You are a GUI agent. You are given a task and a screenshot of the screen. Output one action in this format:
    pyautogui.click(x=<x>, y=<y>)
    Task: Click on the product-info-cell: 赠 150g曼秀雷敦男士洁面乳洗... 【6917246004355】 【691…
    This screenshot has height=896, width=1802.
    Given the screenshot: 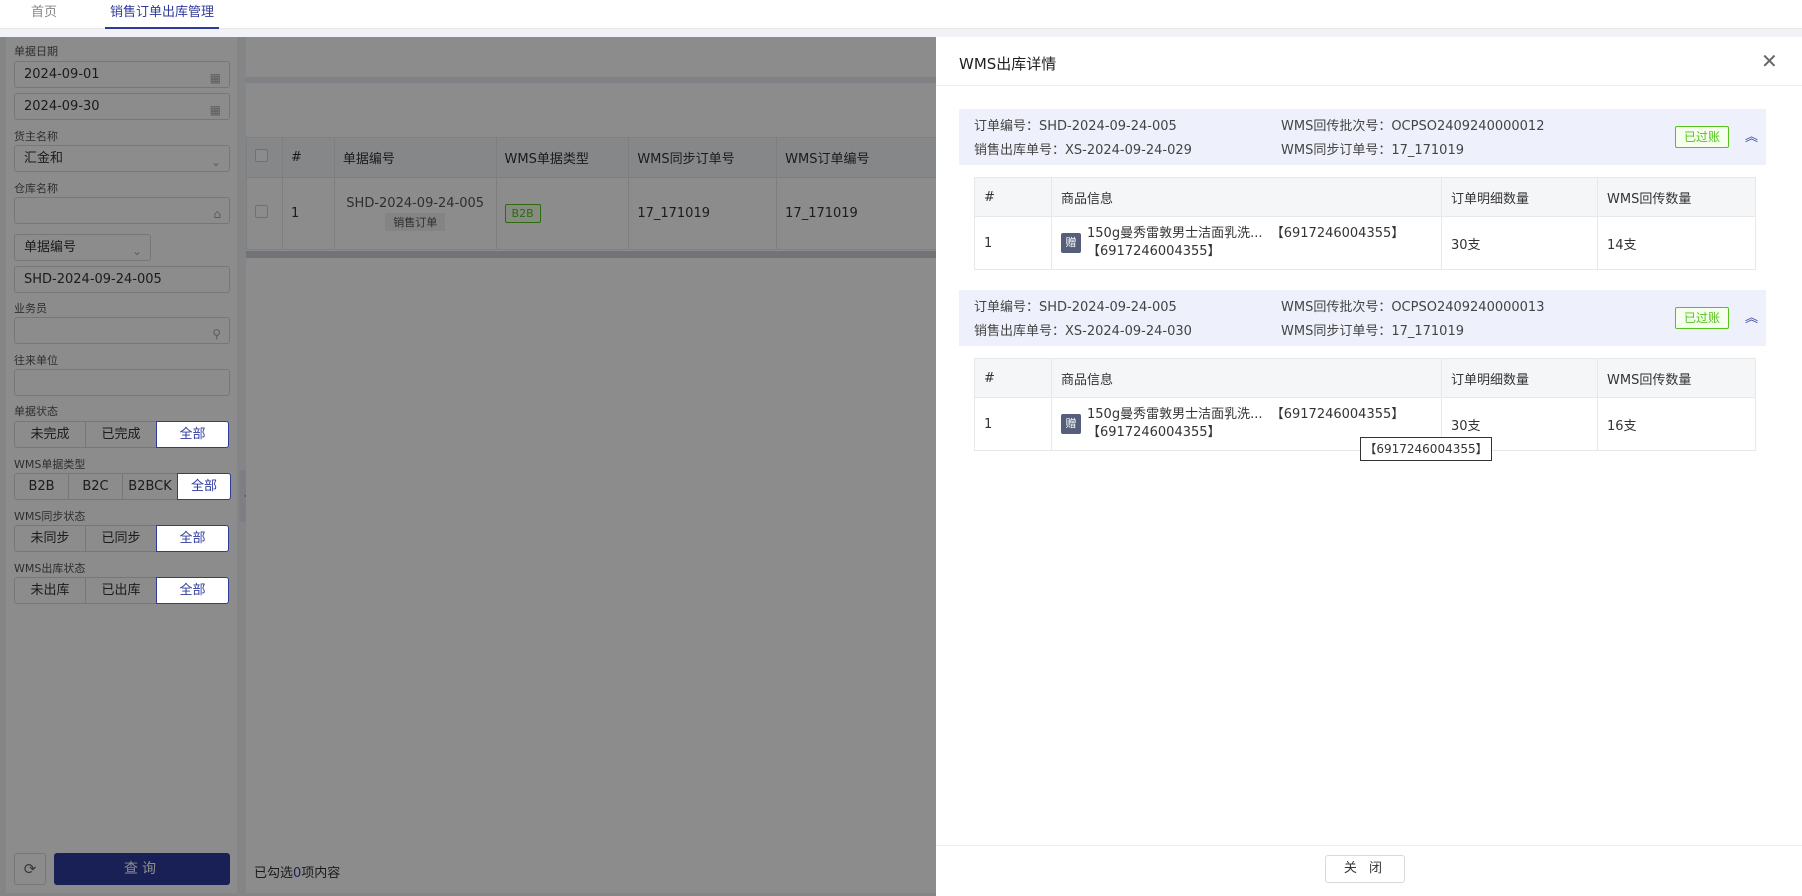 What is the action you would take?
    pyautogui.click(x=1246, y=243)
    